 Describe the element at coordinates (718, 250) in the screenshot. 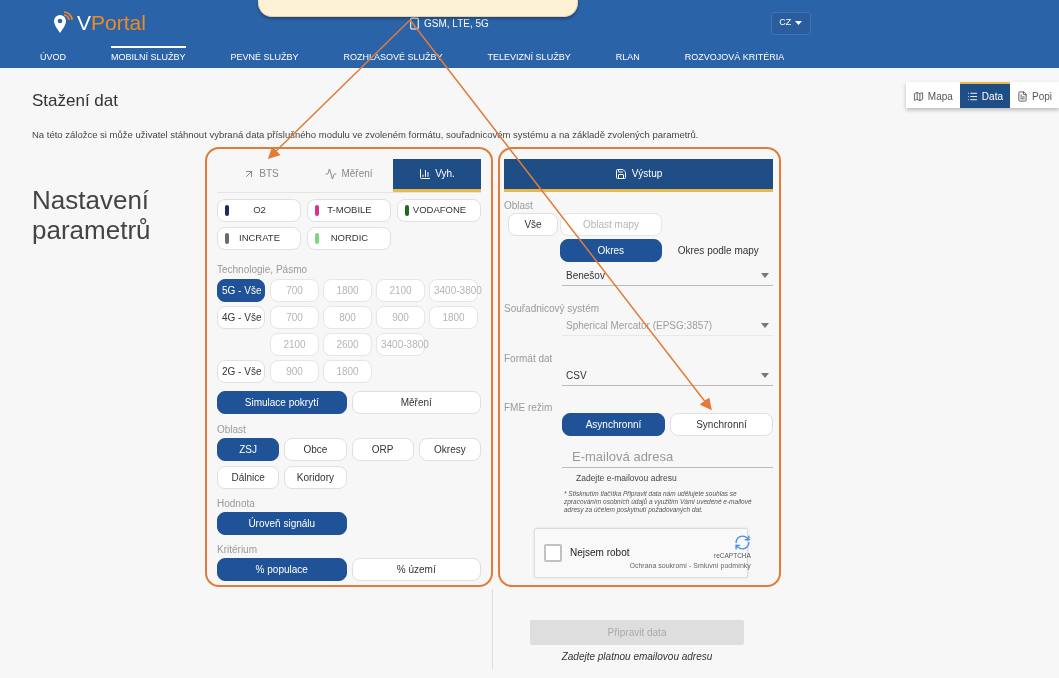

I see `option-link: Okres podle mapy` at that location.